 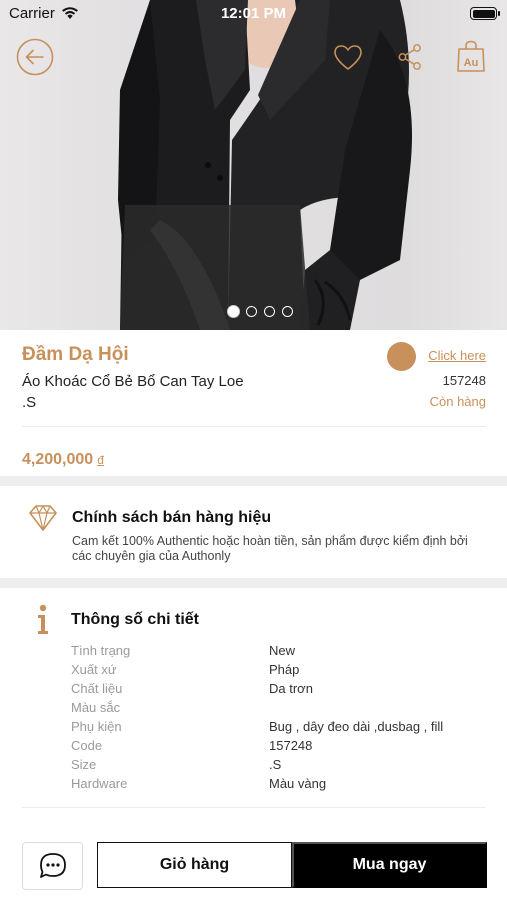 What do you see at coordinates (29, 402) in the screenshot?
I see `product-subtitle-line2: .S` at bounding box center [29, 402].